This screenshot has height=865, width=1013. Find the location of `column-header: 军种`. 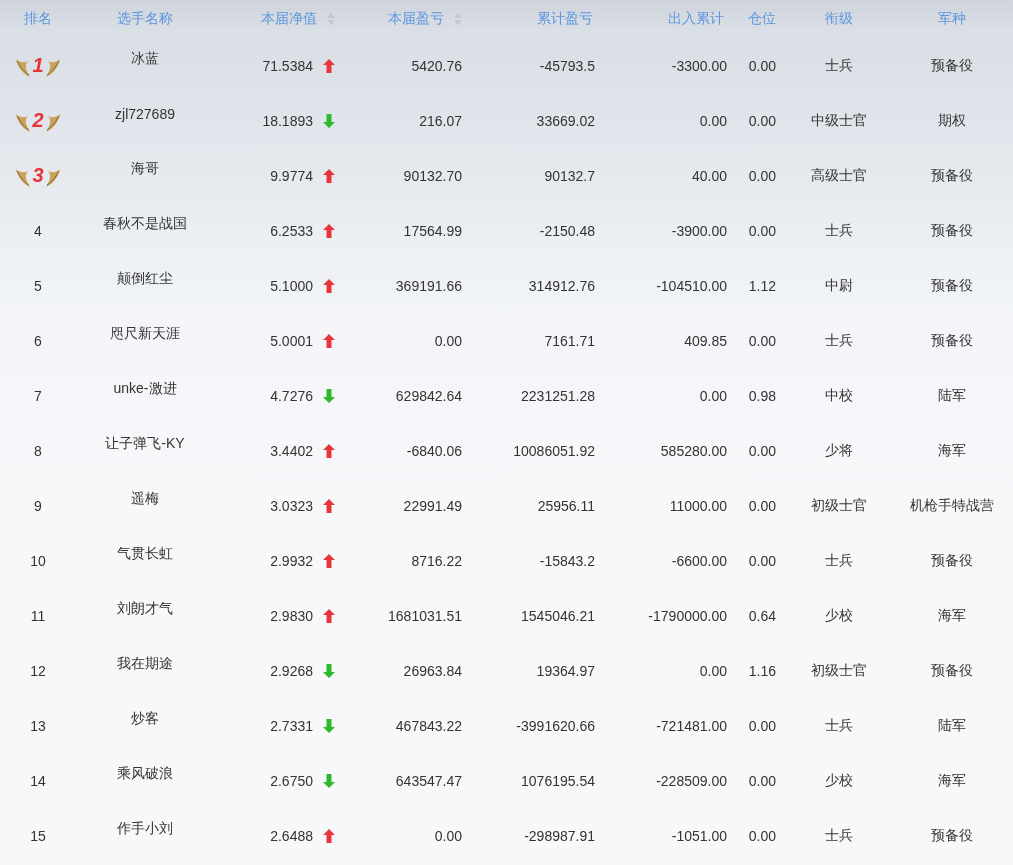

column-header: 军种 is located at coordinates (952, 19).